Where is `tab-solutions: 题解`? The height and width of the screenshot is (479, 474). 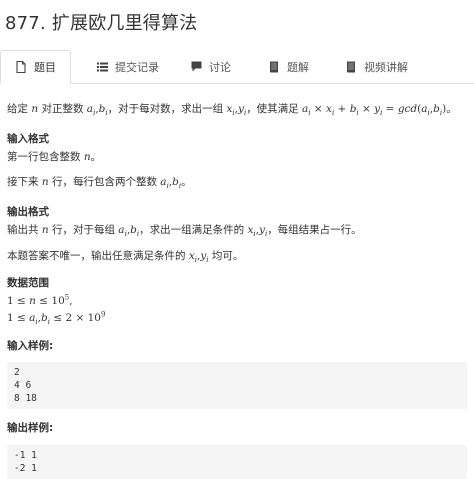 tab-solutions: 题解 is located at coordinates (288, 66).